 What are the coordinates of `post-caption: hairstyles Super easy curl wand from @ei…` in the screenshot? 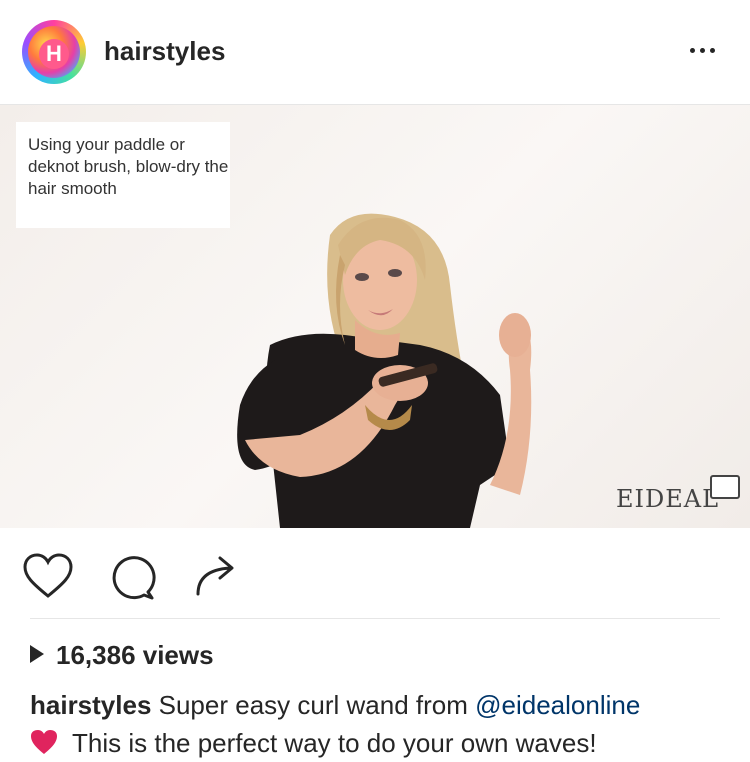 It's located at (380, 724).